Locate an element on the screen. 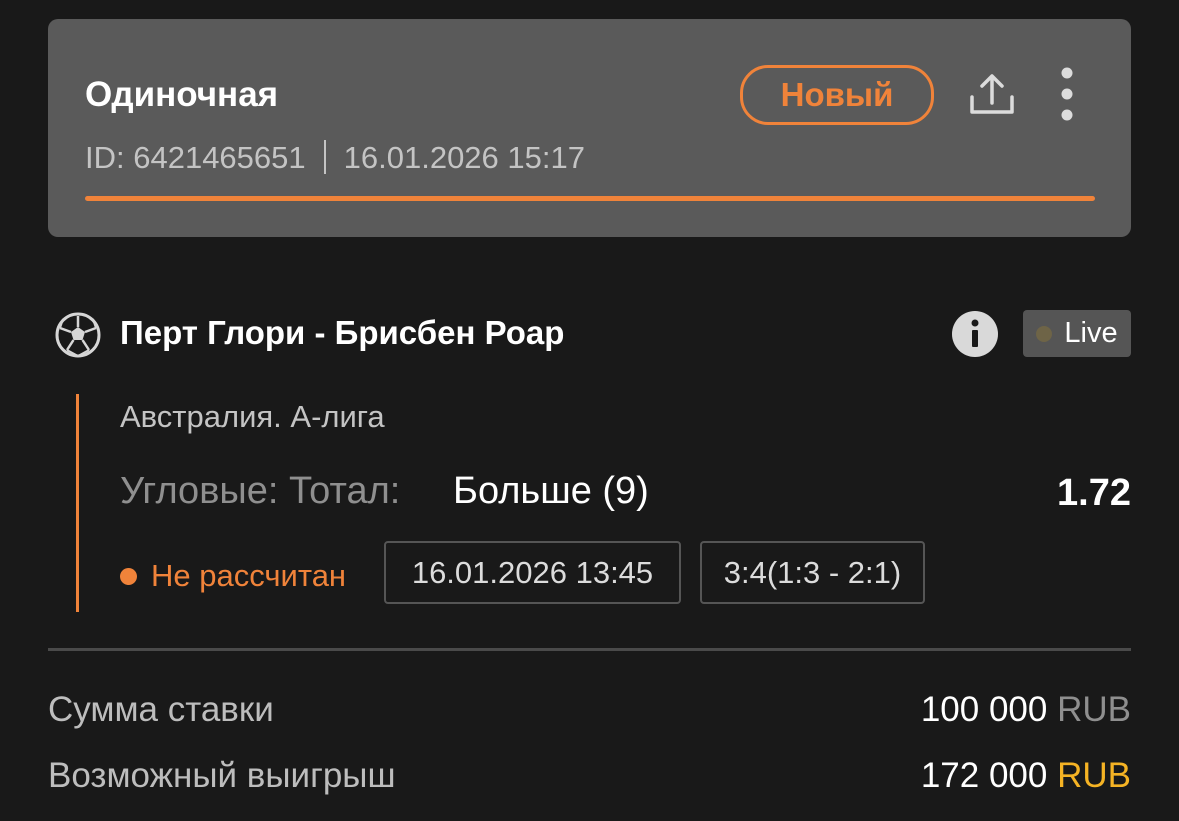 The image size is (1179, 821). stake-amount: 100 000 is located at coordinates (984, 709).